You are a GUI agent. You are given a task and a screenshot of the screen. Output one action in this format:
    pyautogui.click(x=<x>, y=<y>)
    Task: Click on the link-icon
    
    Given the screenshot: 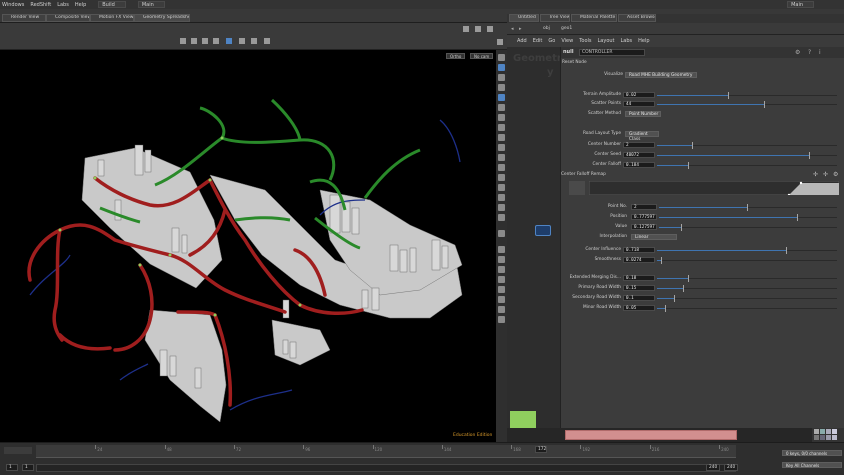 What is the action you would take?
    pyautogui.click(x=501, y=249)
    